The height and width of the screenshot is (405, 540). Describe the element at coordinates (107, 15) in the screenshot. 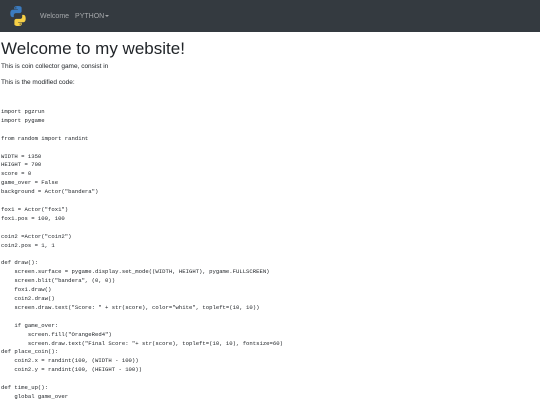

I see `caret-down-icon` at that location.